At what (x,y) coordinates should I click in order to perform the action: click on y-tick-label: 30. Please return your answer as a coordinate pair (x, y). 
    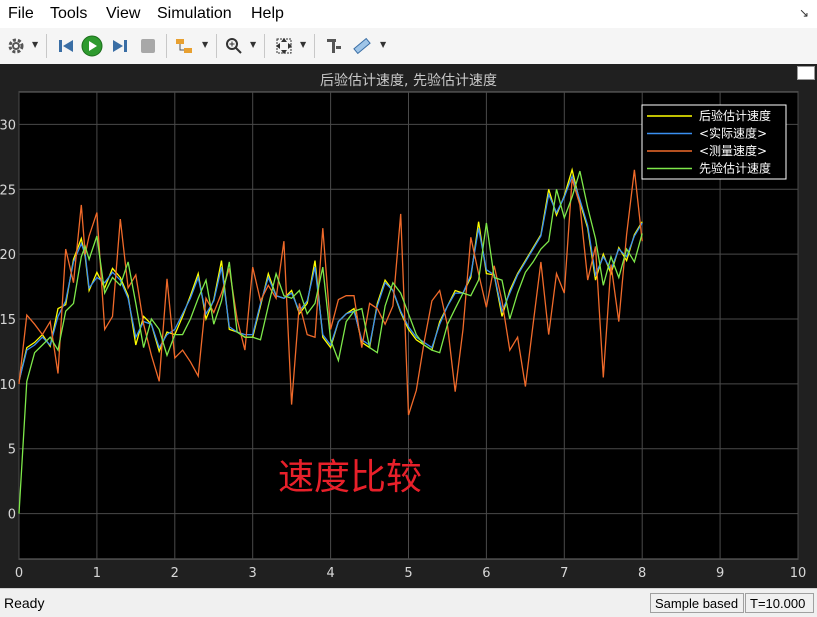
    Looking at the image, I should click on (8, 125).